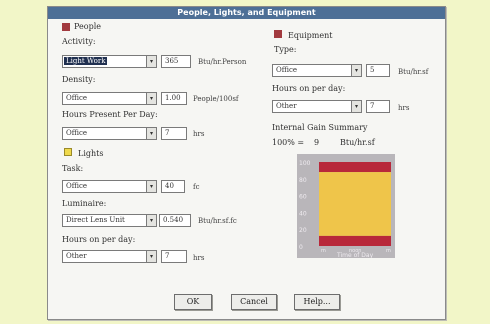 This screenshot has height=324, width=490. Describe the element at coordinates (320, 127) in the screenshot. I see `summary-title: Internal Gain Summary` at that location.